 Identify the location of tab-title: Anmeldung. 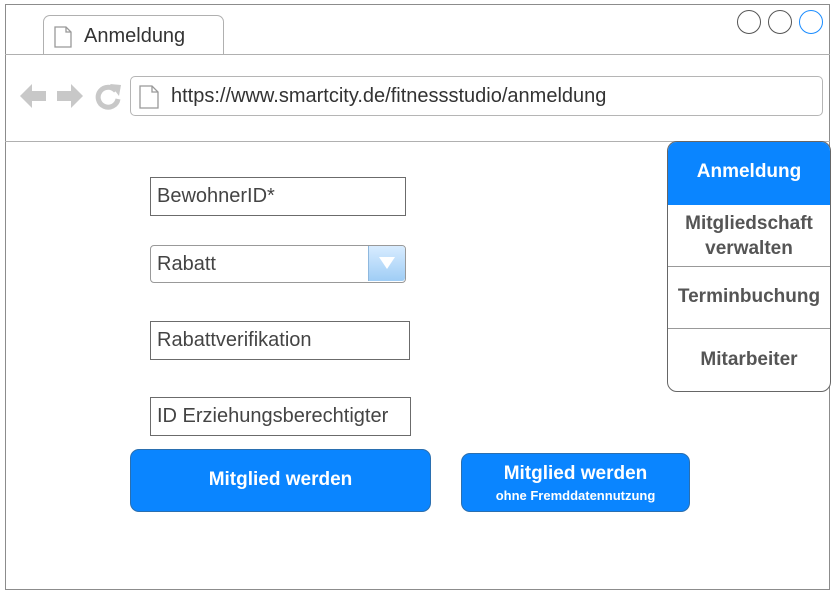
(135, 36).